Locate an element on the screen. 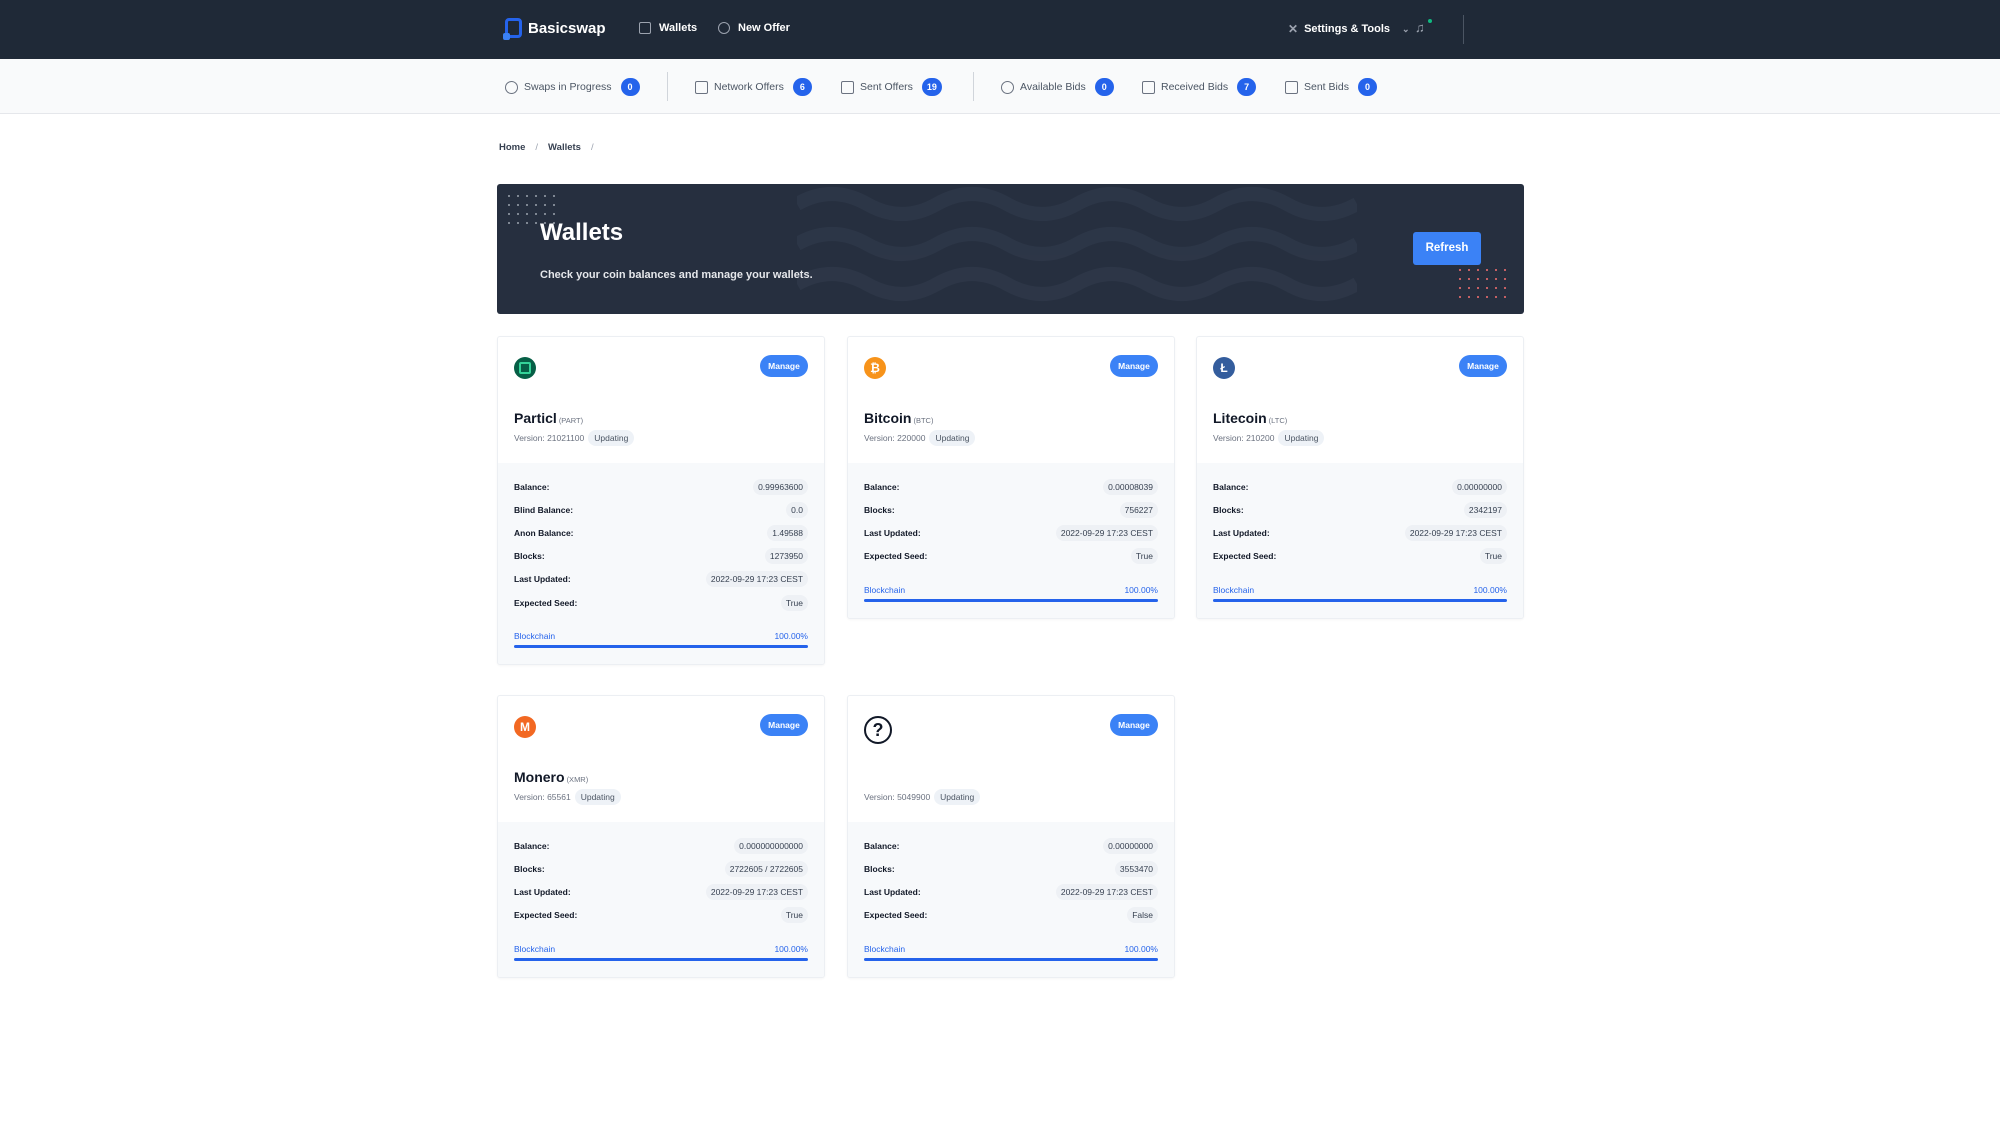  subnav-divider is located at coordinates (667, 86).